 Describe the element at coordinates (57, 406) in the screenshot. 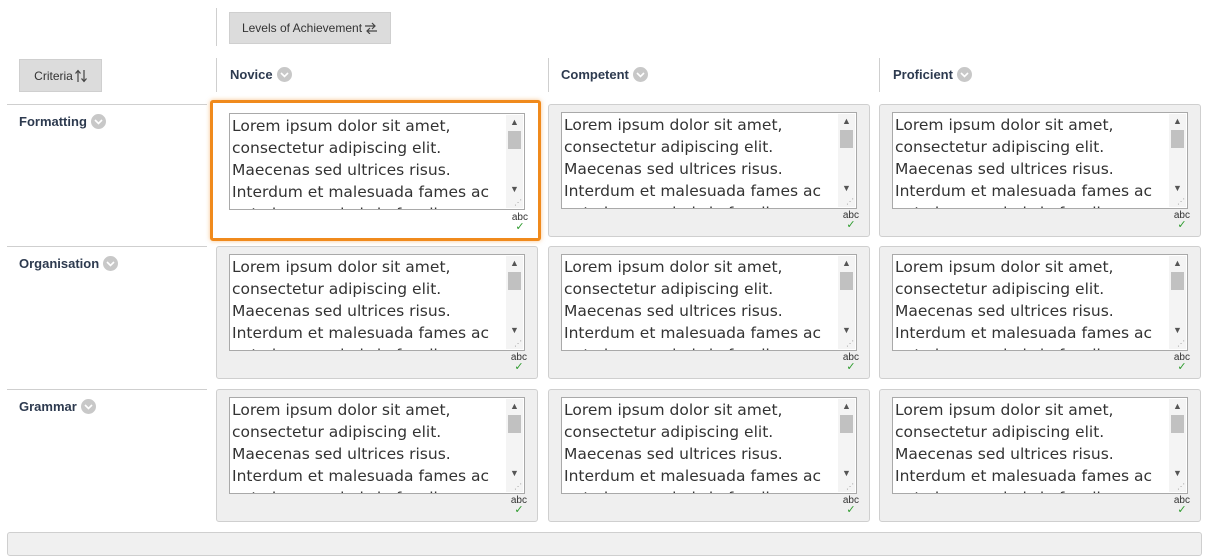

I see `row-header-grammar: Grammar` at that location.